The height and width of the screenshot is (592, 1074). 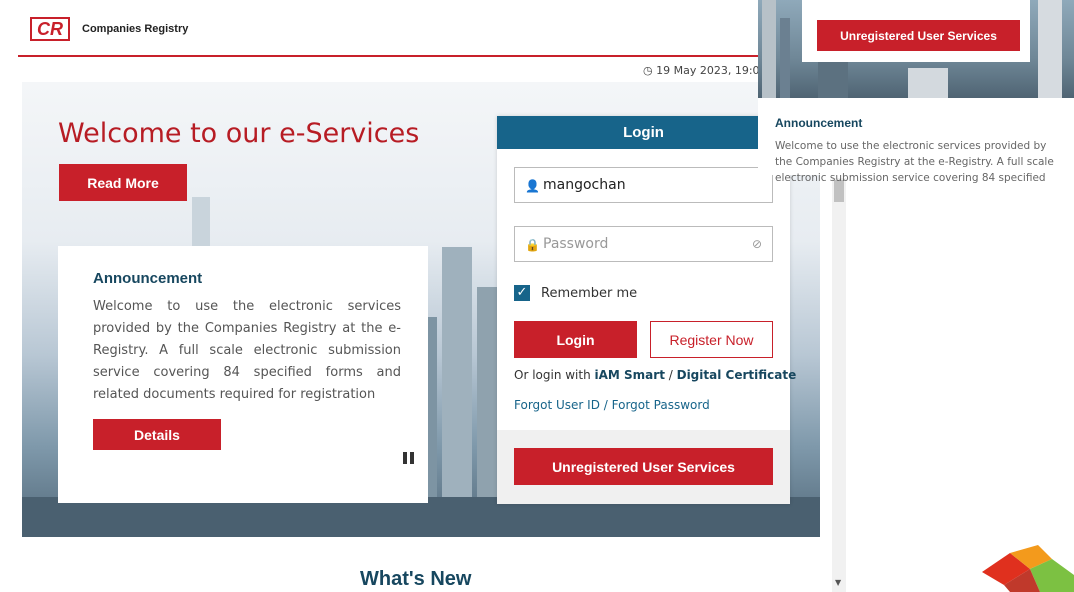 I want to click on clock-icon: ◷, so click(x=650, y=70).